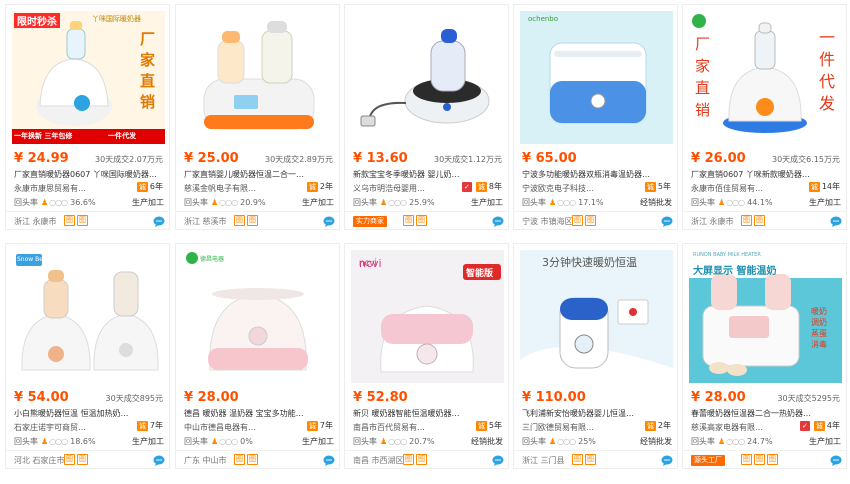 The image size is (850, 484). What do you see at coordinates (596, 316) in the screenshot?
I see `product-image: 3分钟快速暖奶恒温` at bounding box center [596, 316].